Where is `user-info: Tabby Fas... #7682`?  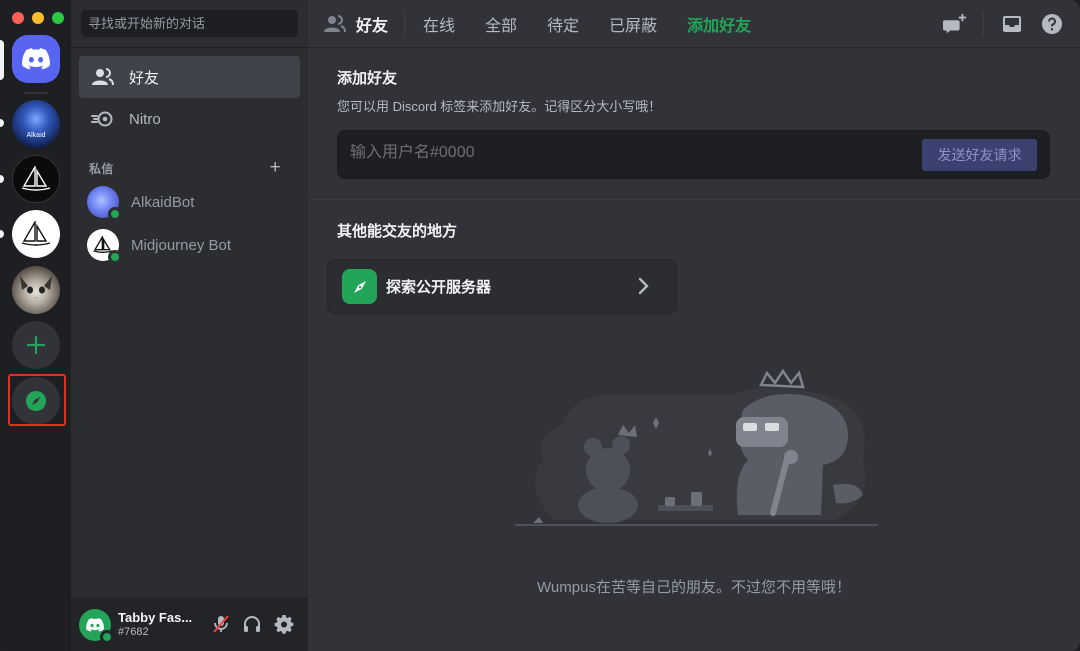
user-info: Tabby Fas... #7682 is located at coordinates (155, 624).